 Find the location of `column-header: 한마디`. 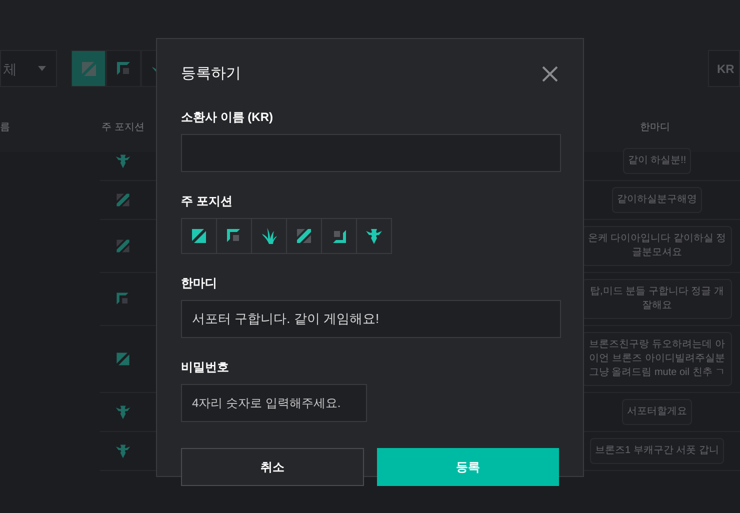

column-header: 한마디 is located at coordinates (655, 128).